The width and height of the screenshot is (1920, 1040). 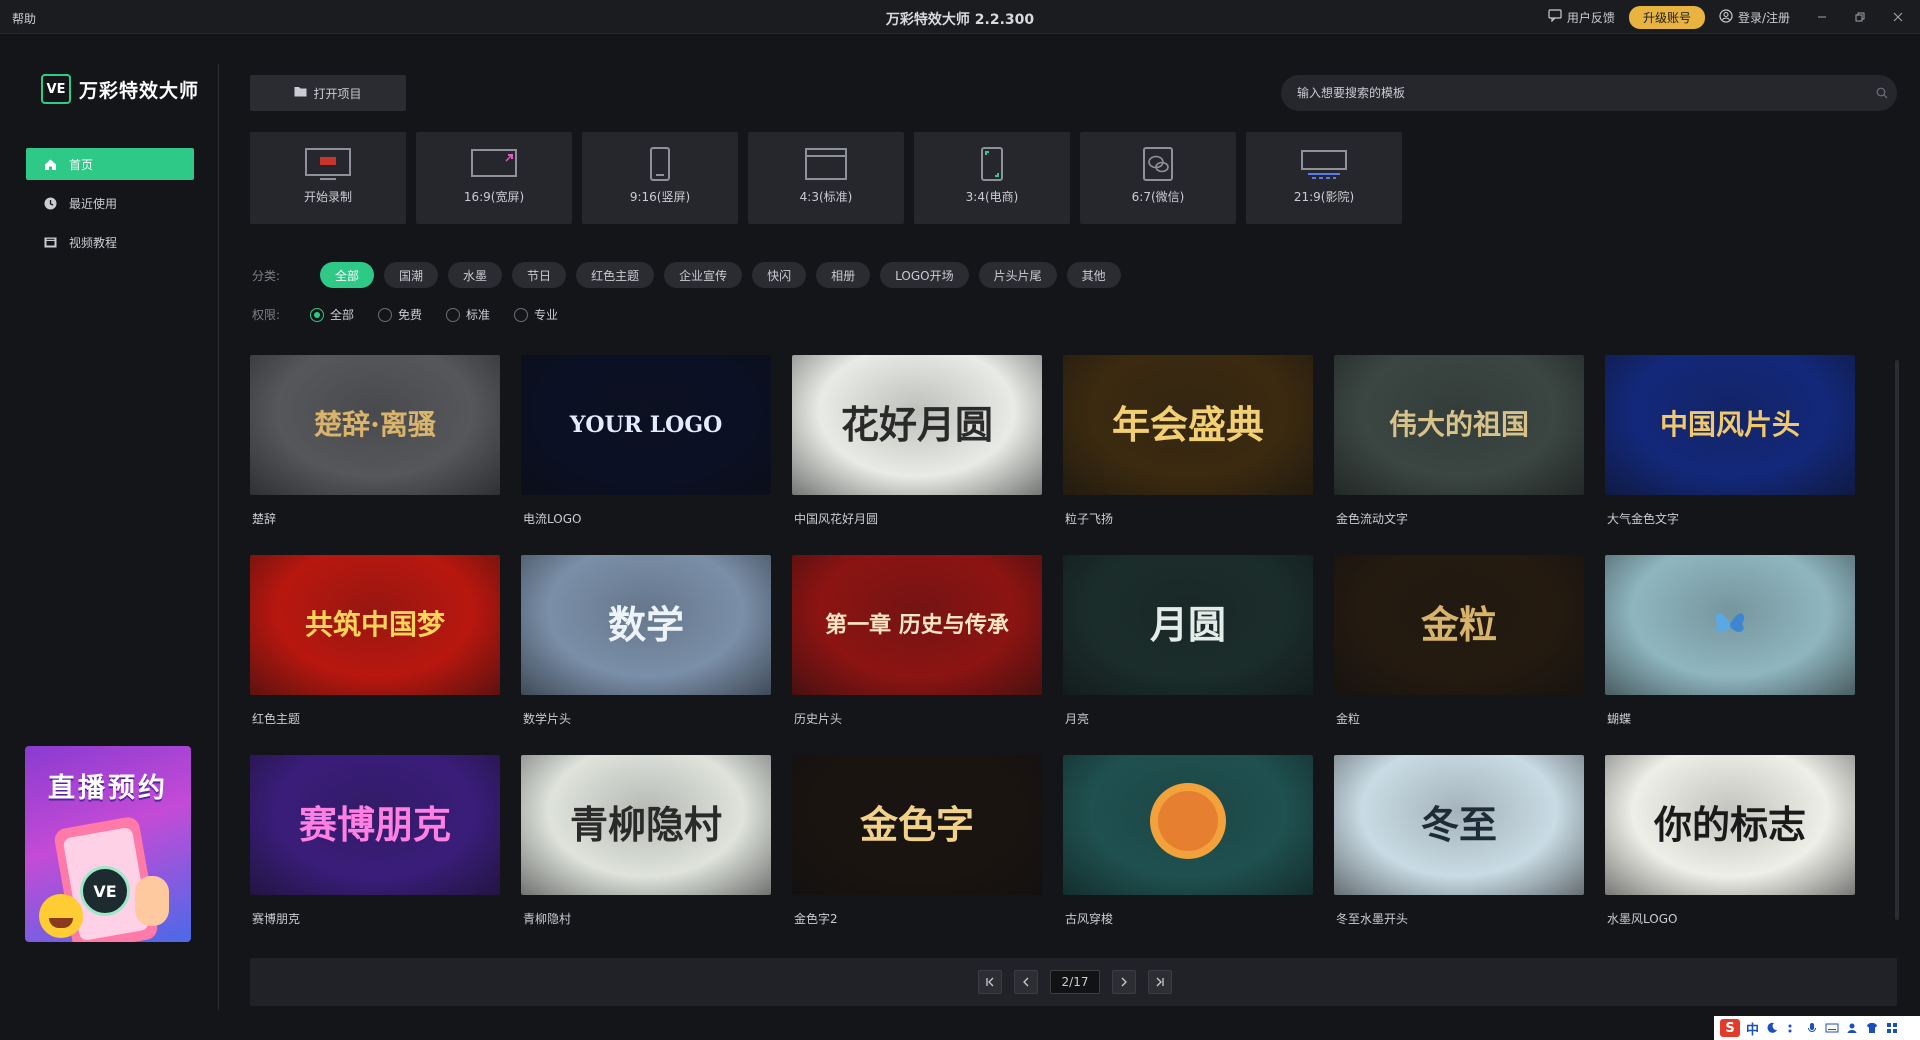 I want to click on template-name: 冬至水墨开头, so click(x=1372, y=919).